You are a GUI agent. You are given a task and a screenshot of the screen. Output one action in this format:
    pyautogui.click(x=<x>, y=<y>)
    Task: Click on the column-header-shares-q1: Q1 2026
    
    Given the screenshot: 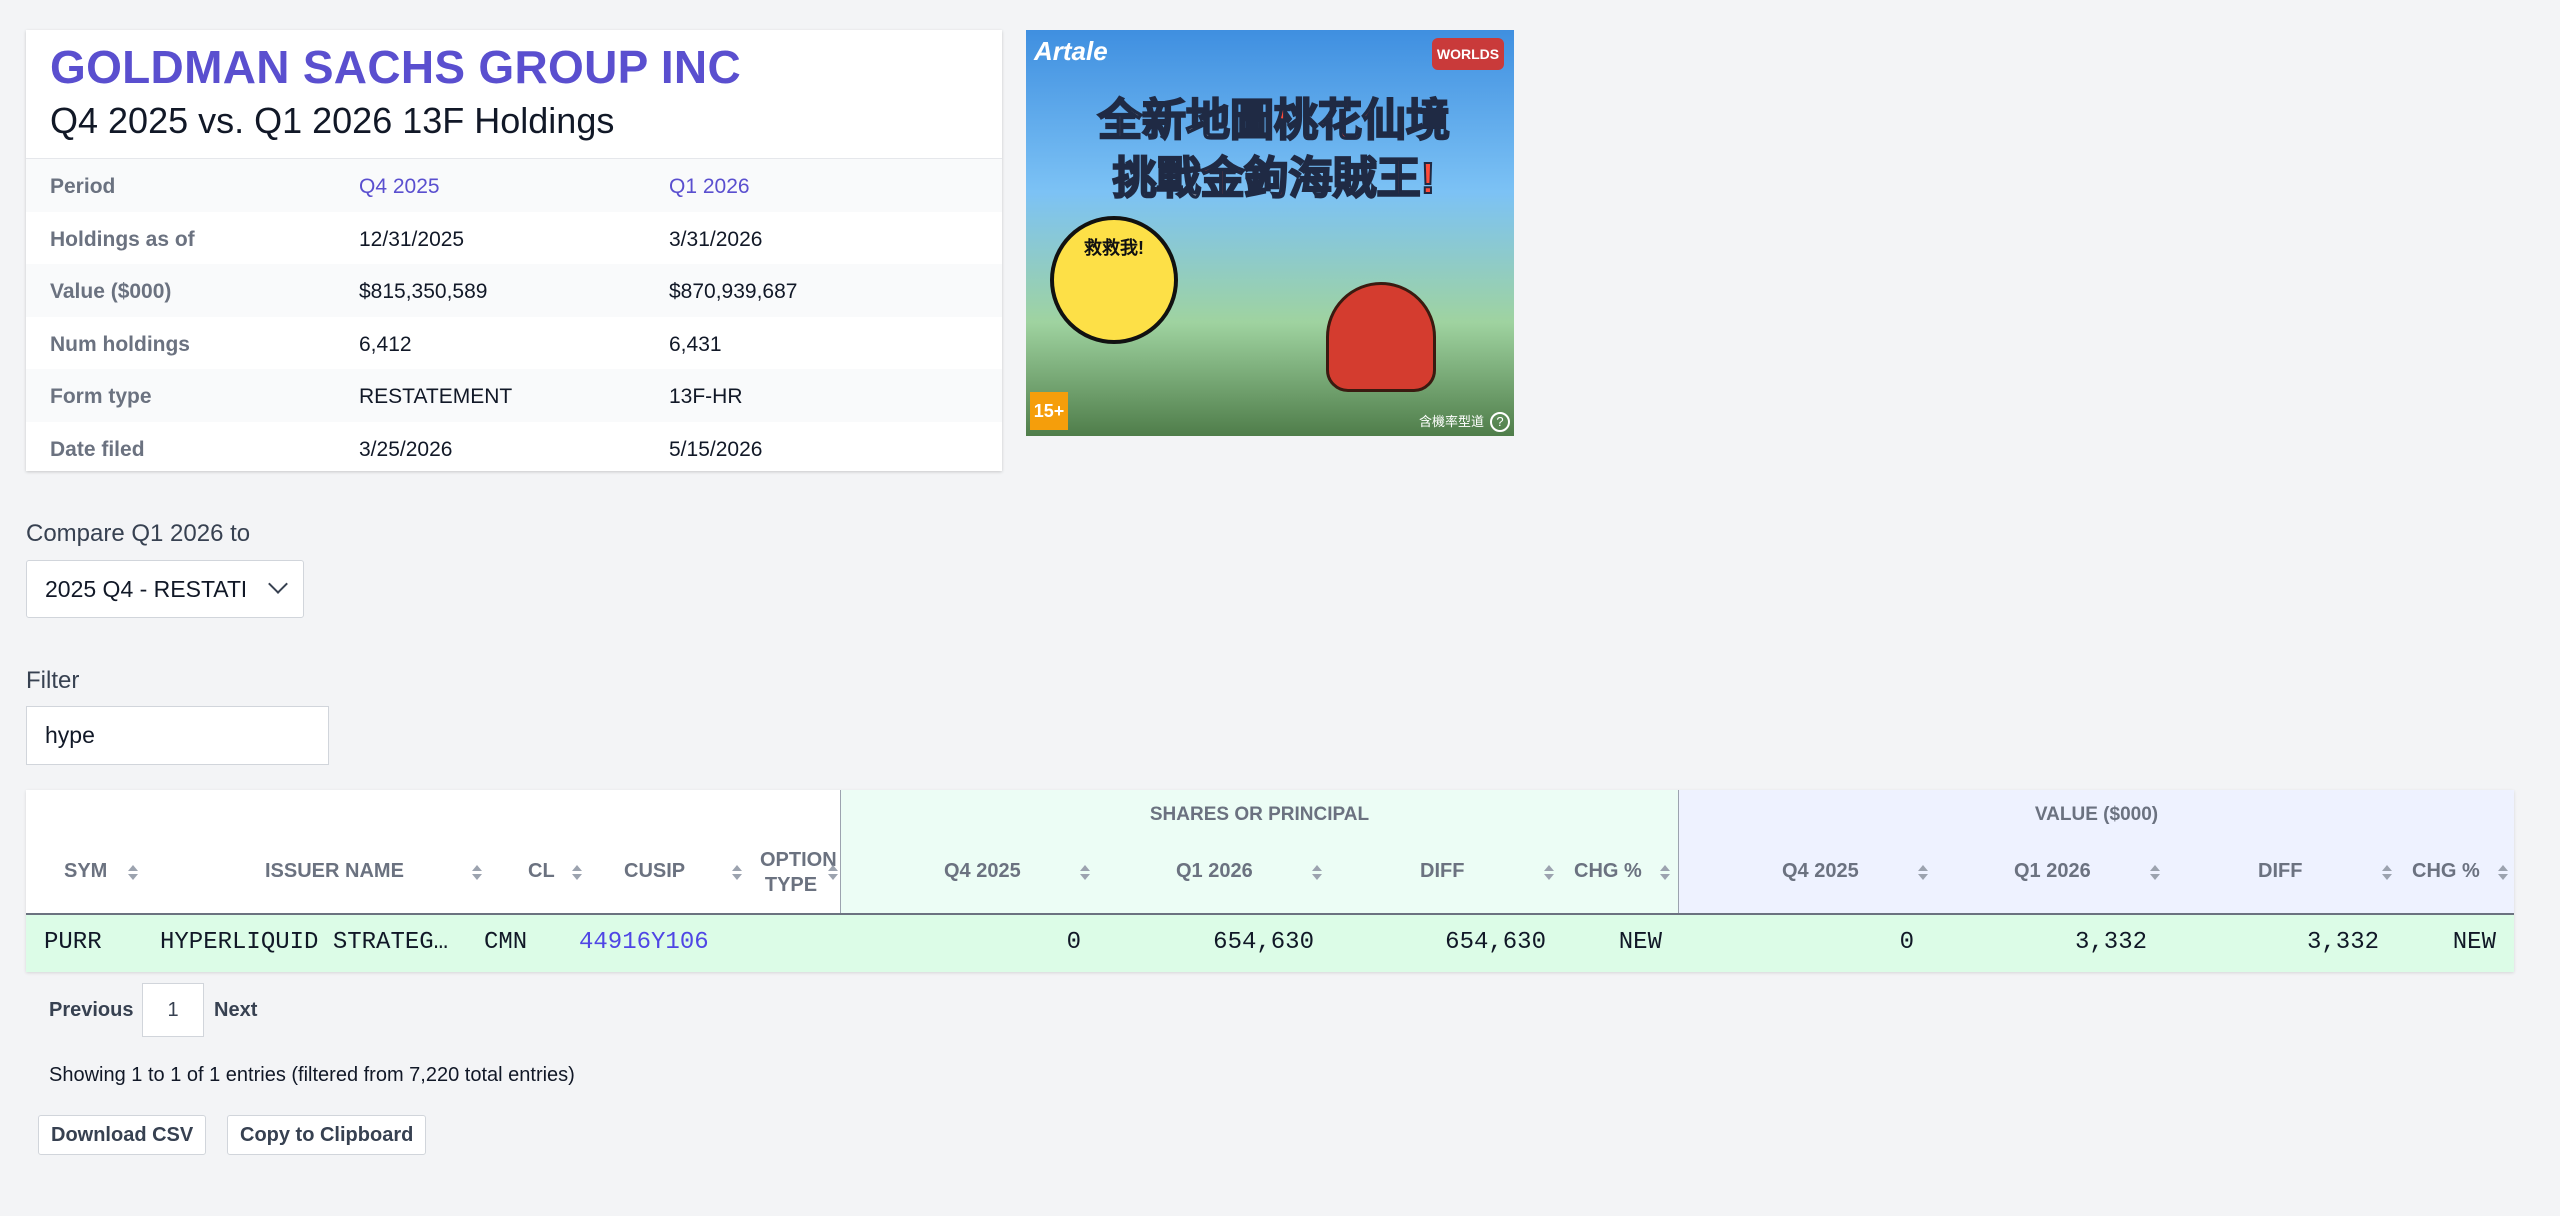 What is the action you would take?
    pyautogui.click(x=1214, y=871)
    